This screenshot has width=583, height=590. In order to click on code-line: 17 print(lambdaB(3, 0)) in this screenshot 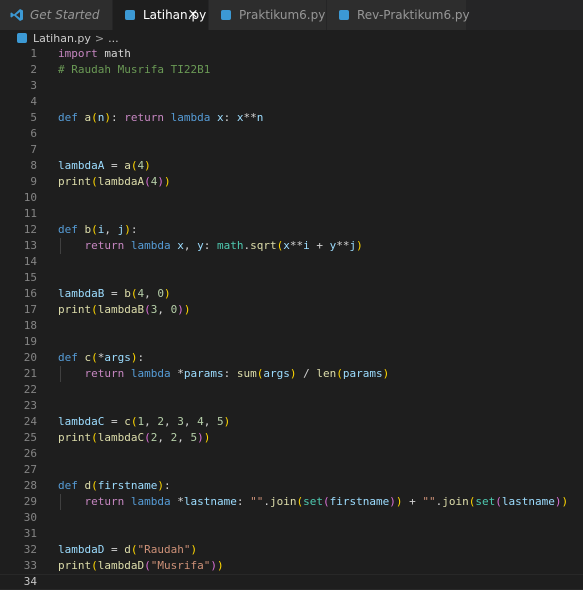, I will do `click(291, 310)`.